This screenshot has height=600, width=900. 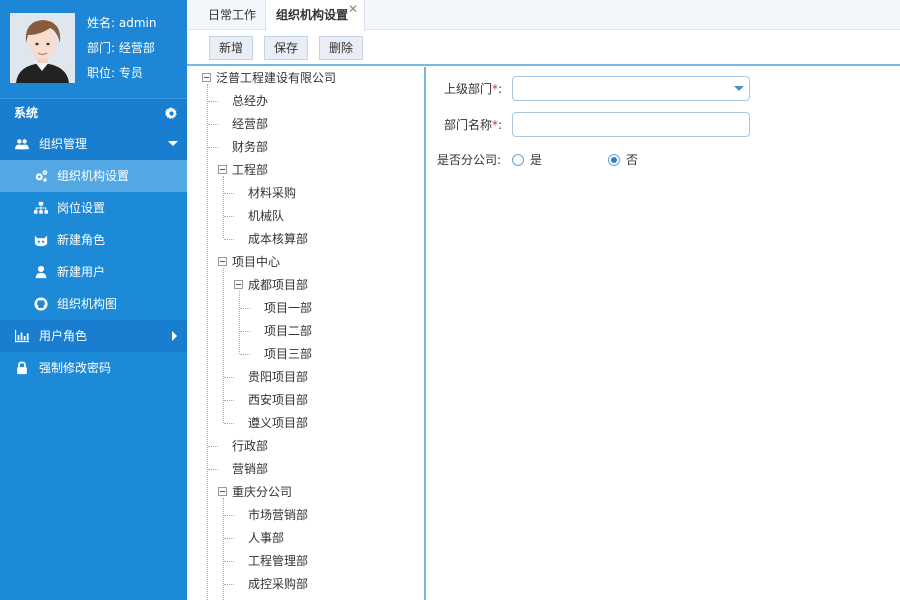 I want to click on department-name-input, so click(x=631, y=124).